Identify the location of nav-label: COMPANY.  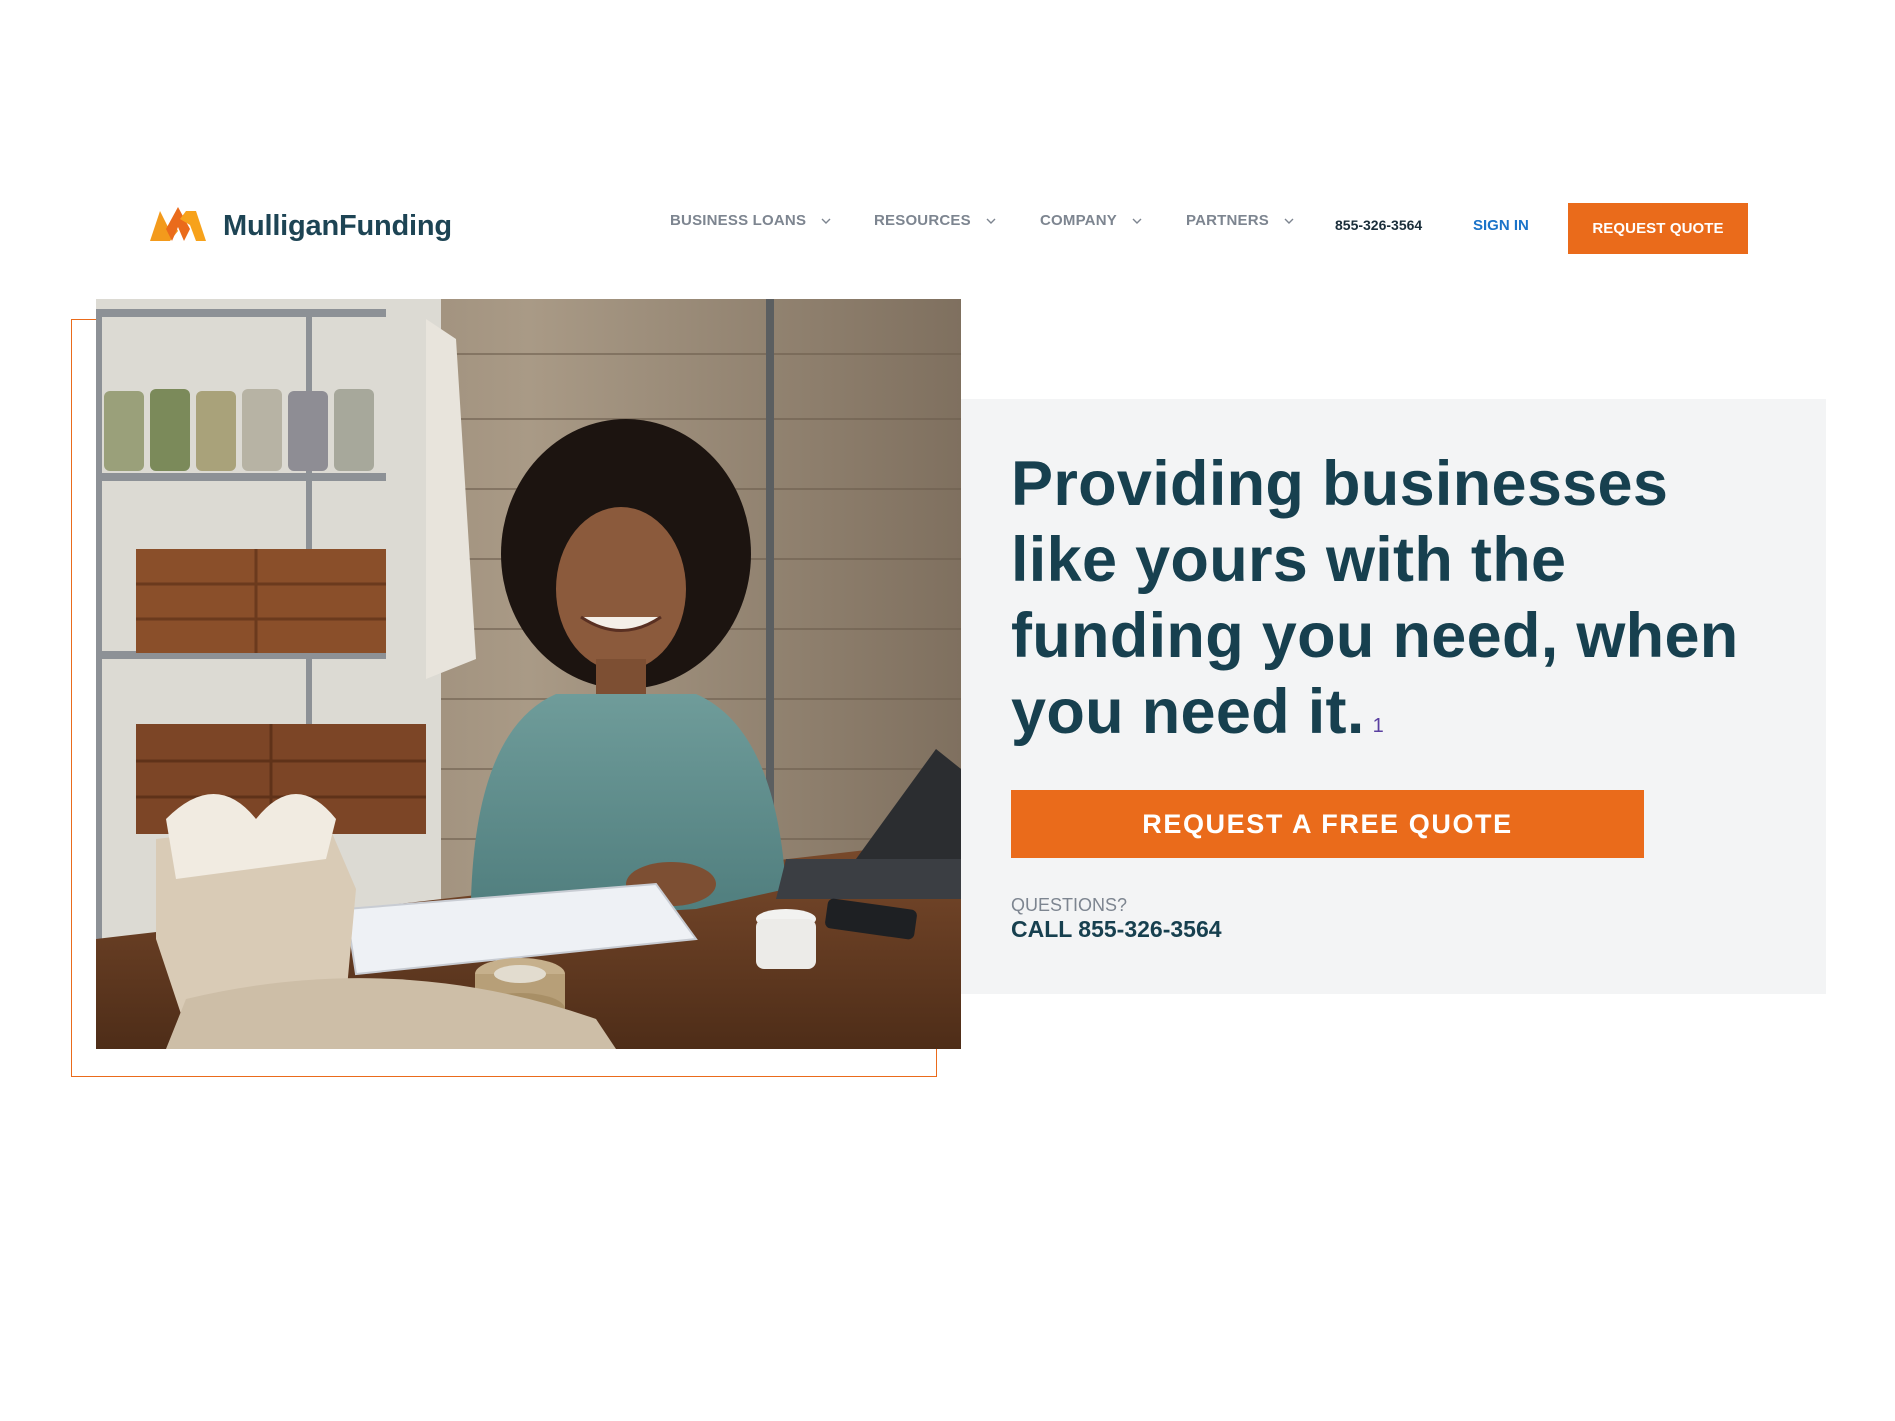
(1078, 220).